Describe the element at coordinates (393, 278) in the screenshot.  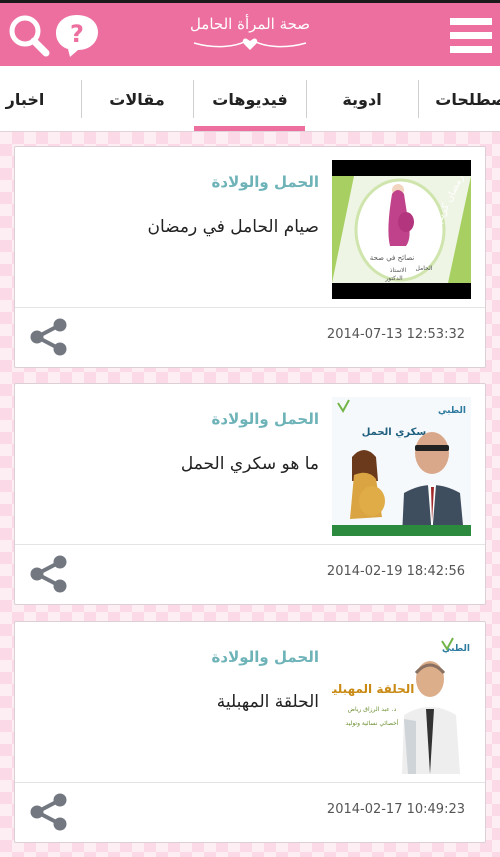
I see `thumb-caption: الدكتور` at that location.